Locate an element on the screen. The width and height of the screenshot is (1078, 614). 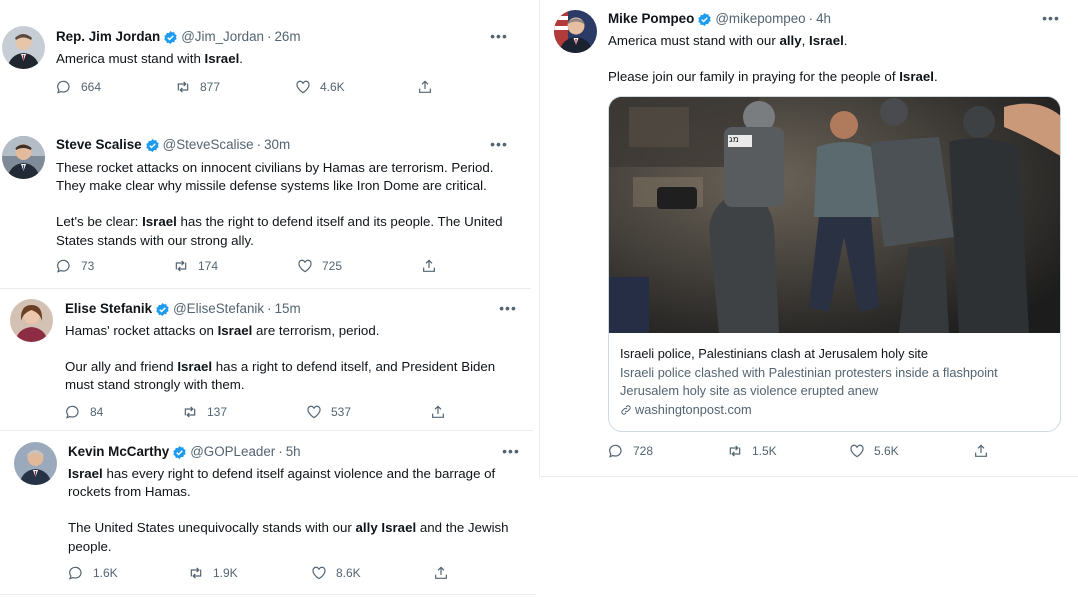
retweet-count: 174 is located at coordinates (208, 266).